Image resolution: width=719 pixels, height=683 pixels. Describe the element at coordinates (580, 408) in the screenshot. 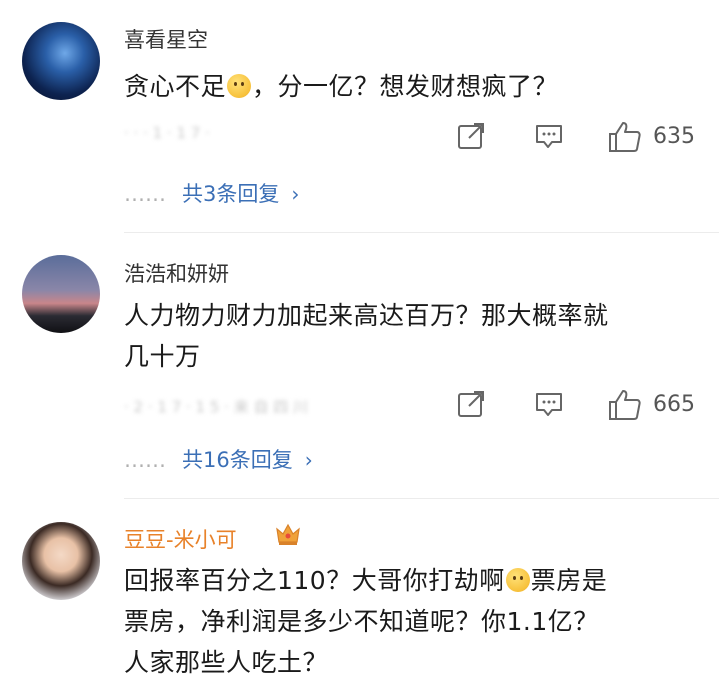

I see `comment-actions: 665` at that location.